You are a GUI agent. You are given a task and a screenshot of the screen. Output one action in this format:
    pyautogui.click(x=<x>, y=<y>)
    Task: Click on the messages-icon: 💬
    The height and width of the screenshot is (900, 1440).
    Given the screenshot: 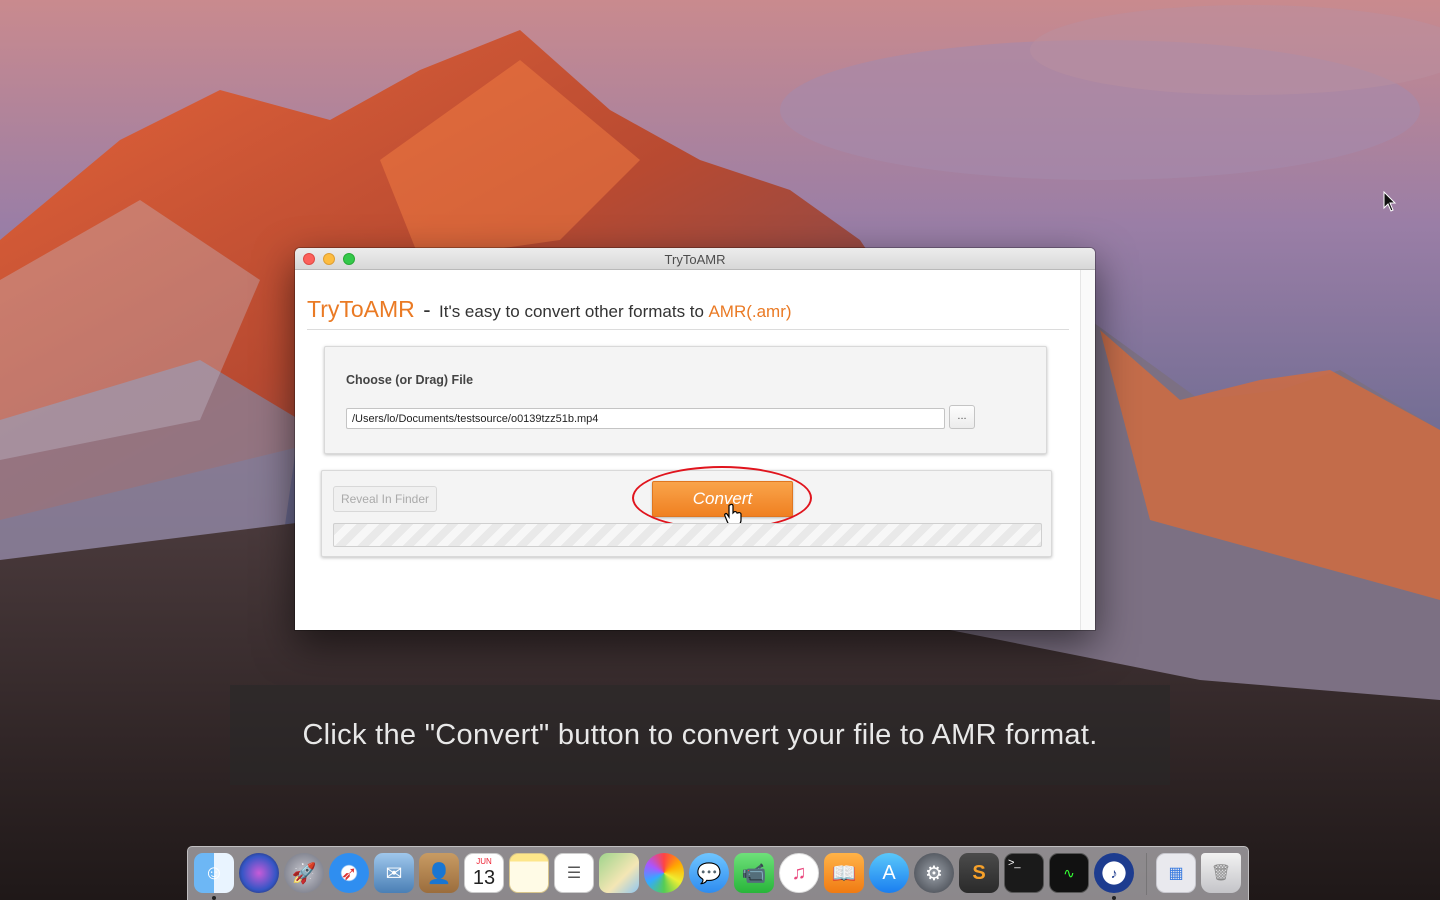 What is the action you would take?
    pyautogui.click(x=709, y=873)
    